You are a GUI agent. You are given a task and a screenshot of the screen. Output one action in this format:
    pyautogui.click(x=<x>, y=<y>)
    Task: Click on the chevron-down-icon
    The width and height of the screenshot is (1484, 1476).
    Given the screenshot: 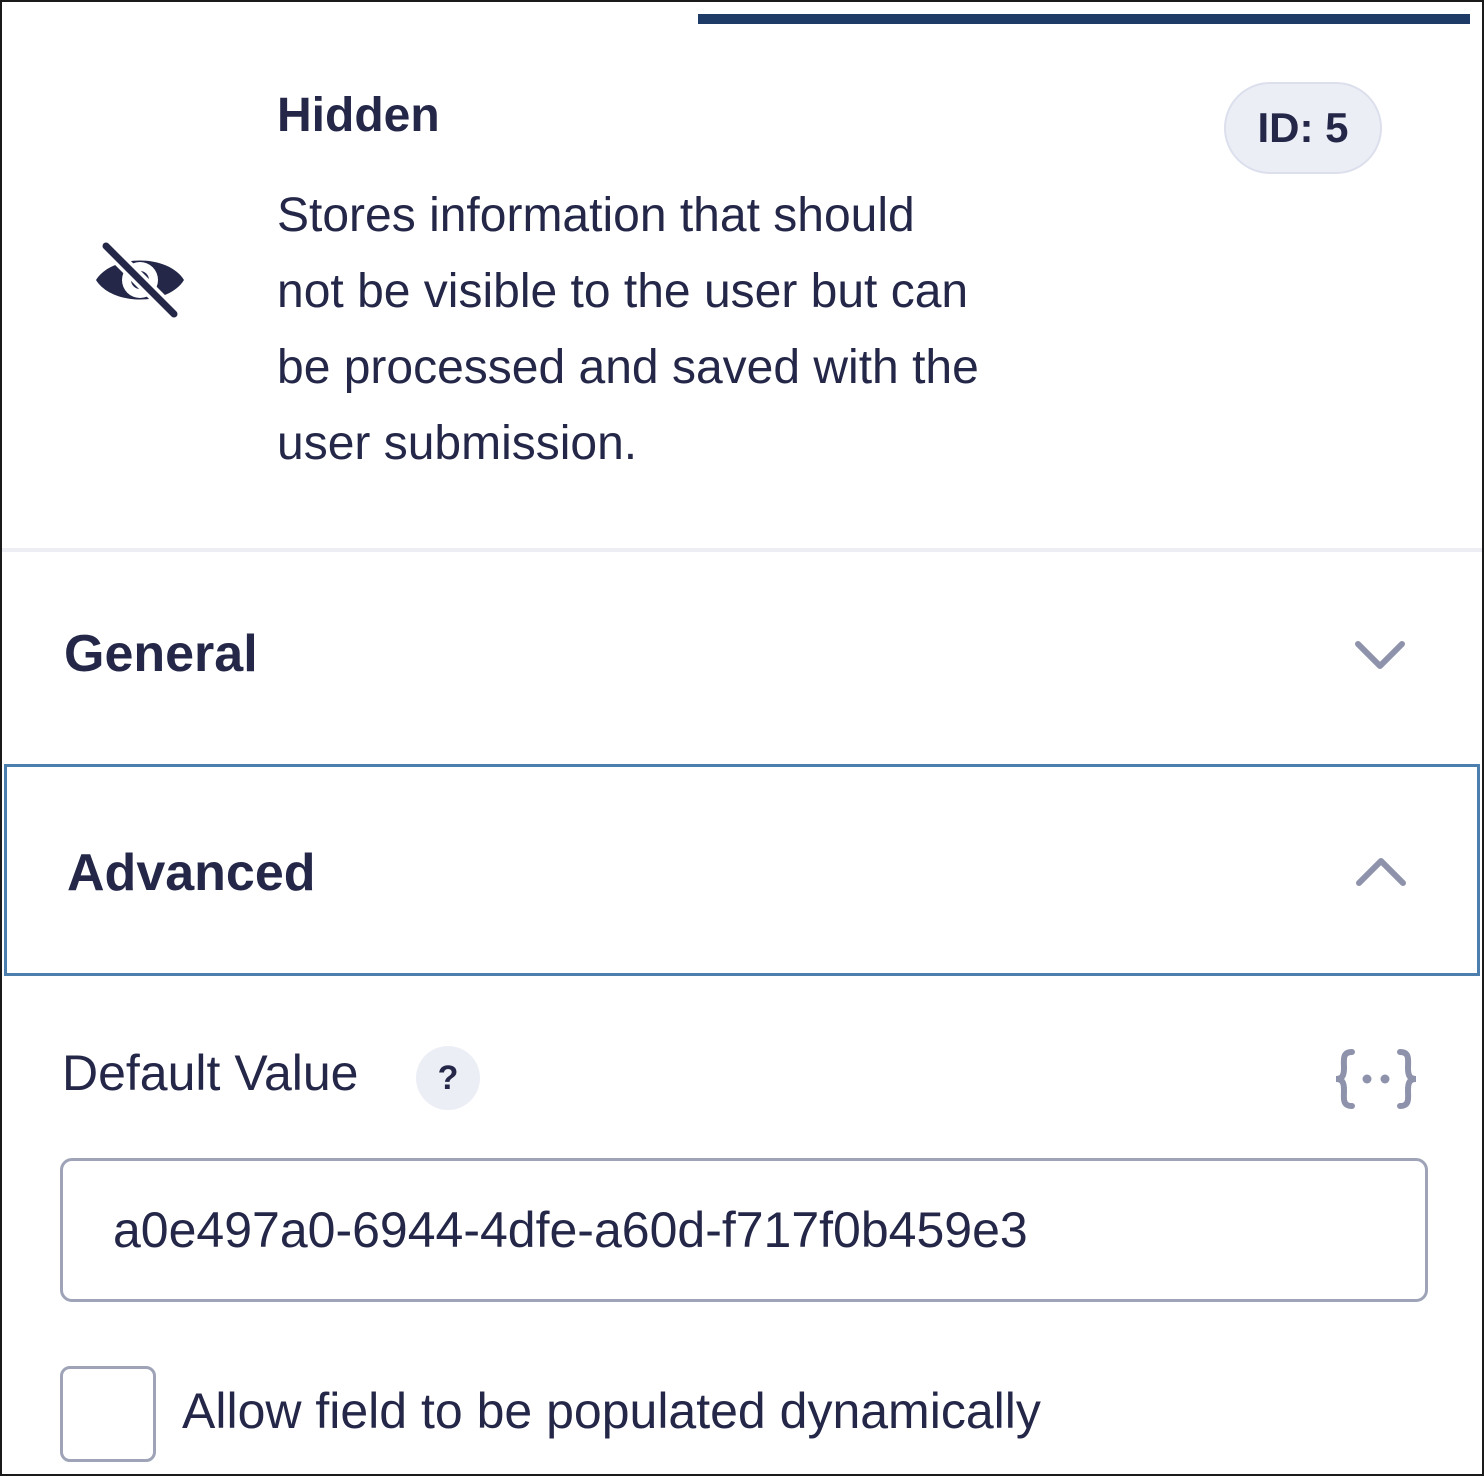 What is the action you would take?
    pyautogui.click(x=1380, y=655)
    